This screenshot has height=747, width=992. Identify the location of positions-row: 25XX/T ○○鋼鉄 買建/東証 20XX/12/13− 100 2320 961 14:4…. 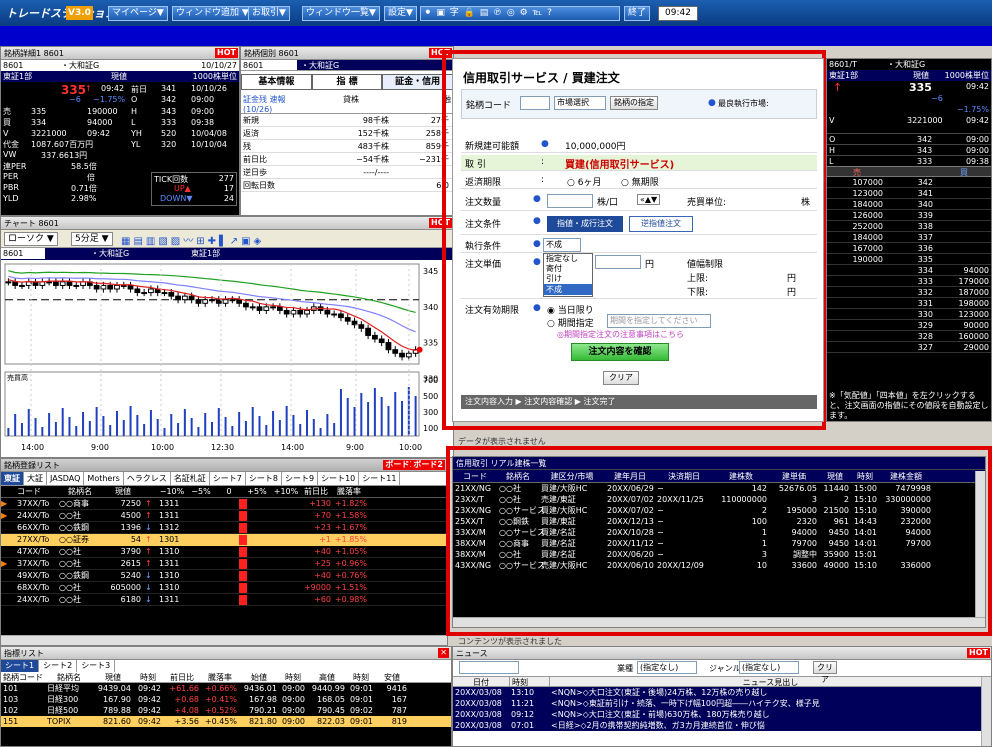
(719, 521).